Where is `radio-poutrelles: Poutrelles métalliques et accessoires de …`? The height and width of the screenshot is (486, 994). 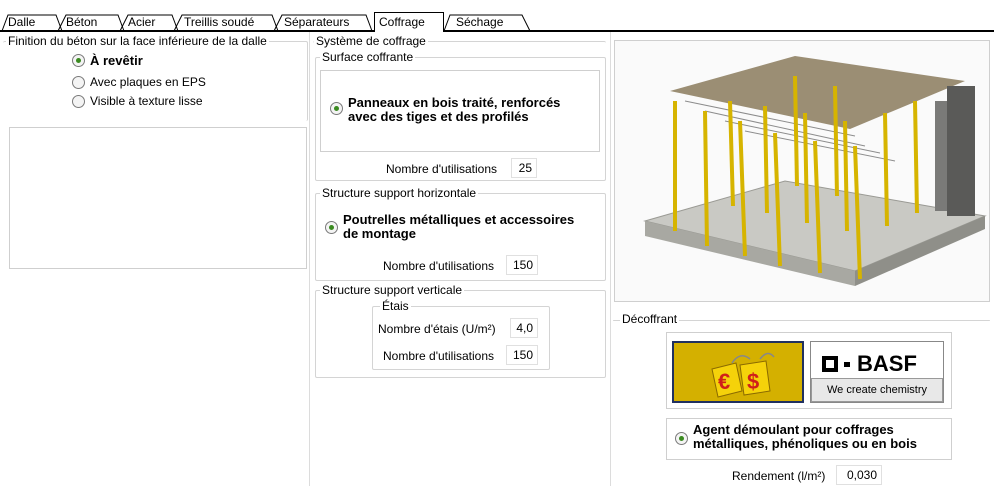 radio-poutrelles: Poutrelles métalliques et accessoires de … is located at coordinates (449, 227).